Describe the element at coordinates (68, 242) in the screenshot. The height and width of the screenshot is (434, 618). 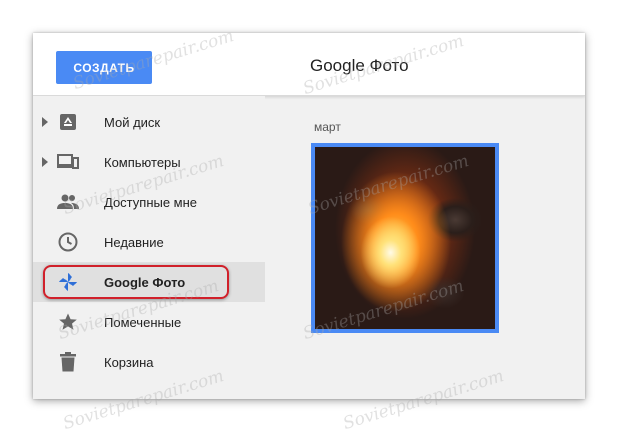
I see `clock-icon` at that location.